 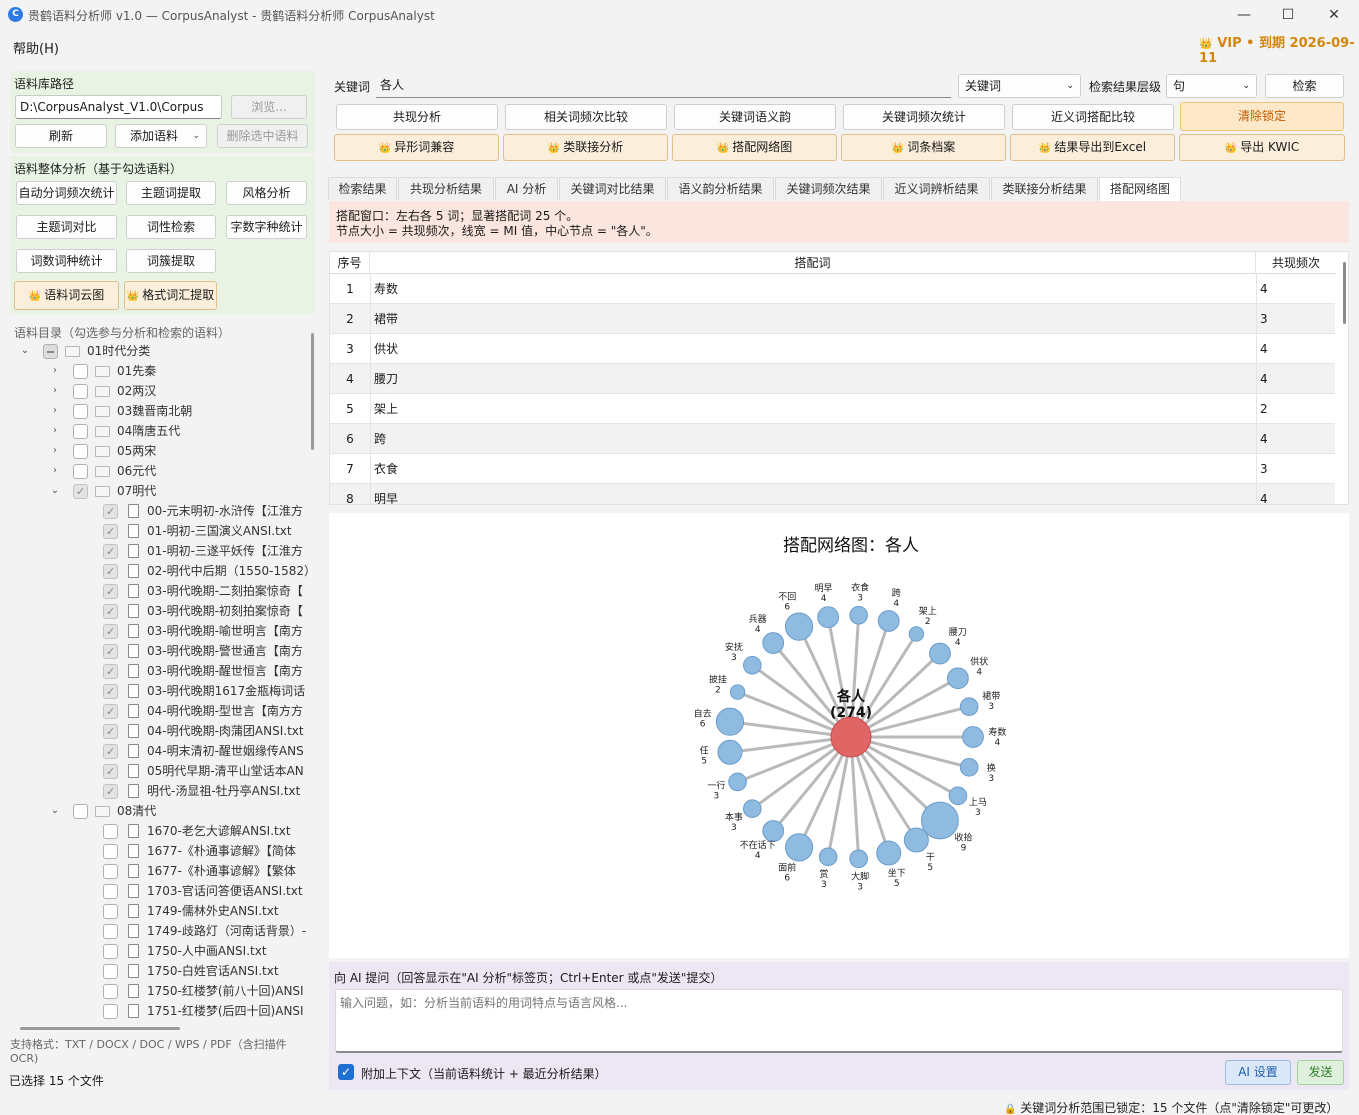 What do you see at coordinates (924, 117) in the screenshot?
I see `keyword-freq-stats-button: 关键词频次统计` at bounding box center [924, 117].